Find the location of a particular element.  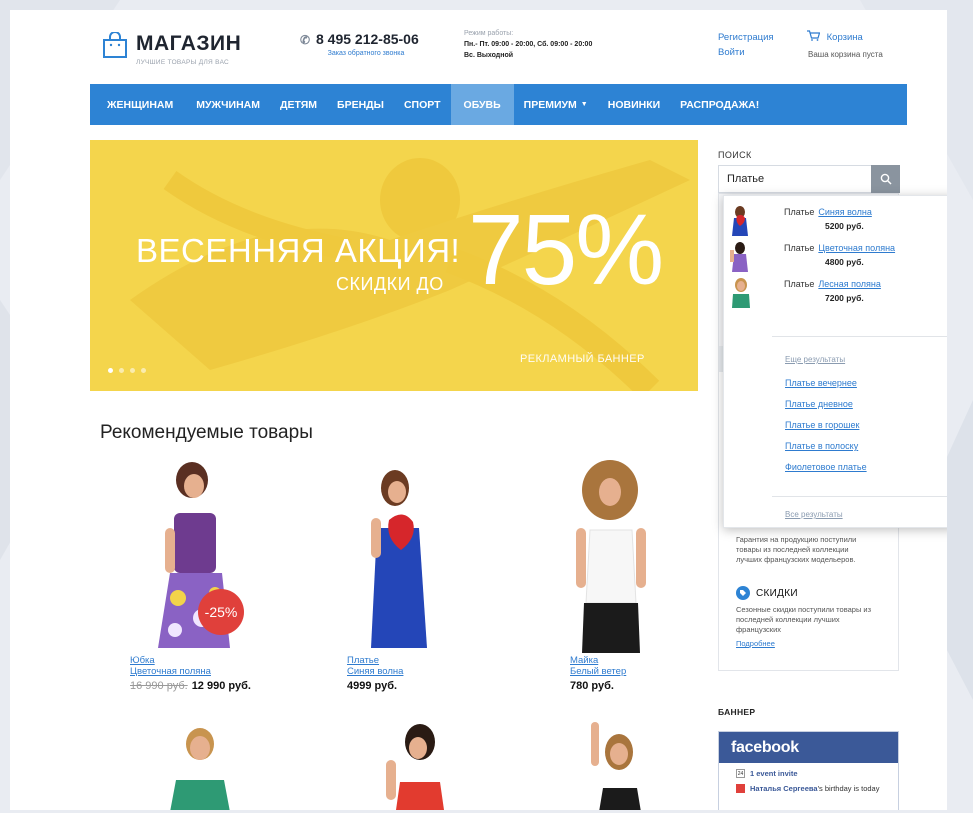

suggestion-link: Фиолетовое платье is located at coordinates (826, 467).